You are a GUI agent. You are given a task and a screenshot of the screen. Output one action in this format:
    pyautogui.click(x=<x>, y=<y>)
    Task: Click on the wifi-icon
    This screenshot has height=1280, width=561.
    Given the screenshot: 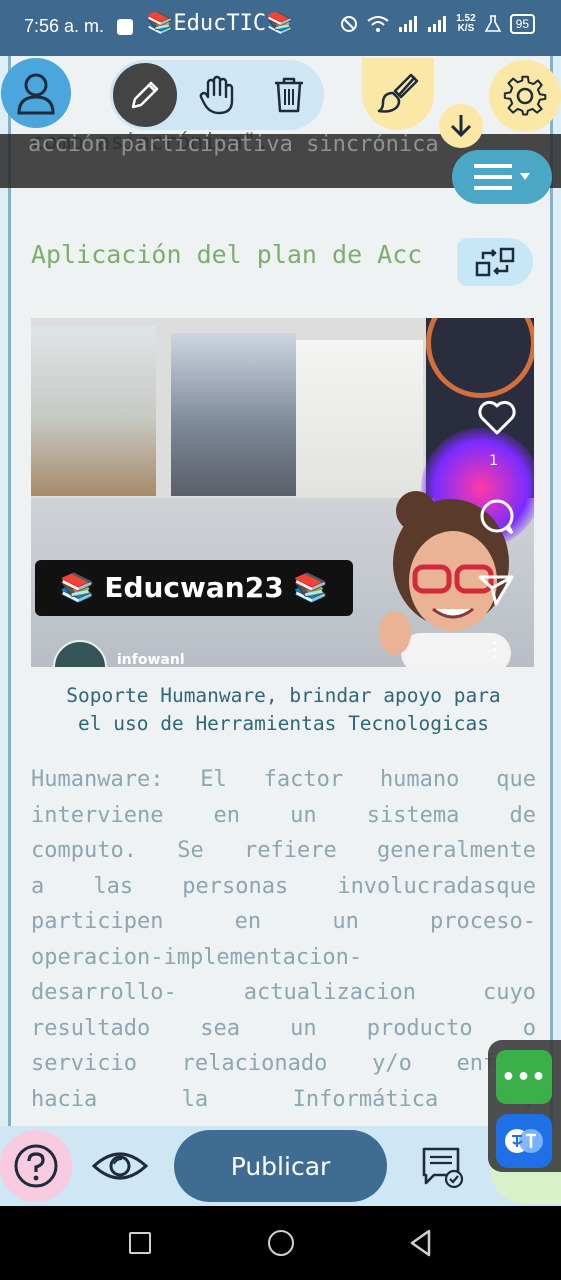 What is the action you would take?
    pyautogui.click(x=378, y=24)
    